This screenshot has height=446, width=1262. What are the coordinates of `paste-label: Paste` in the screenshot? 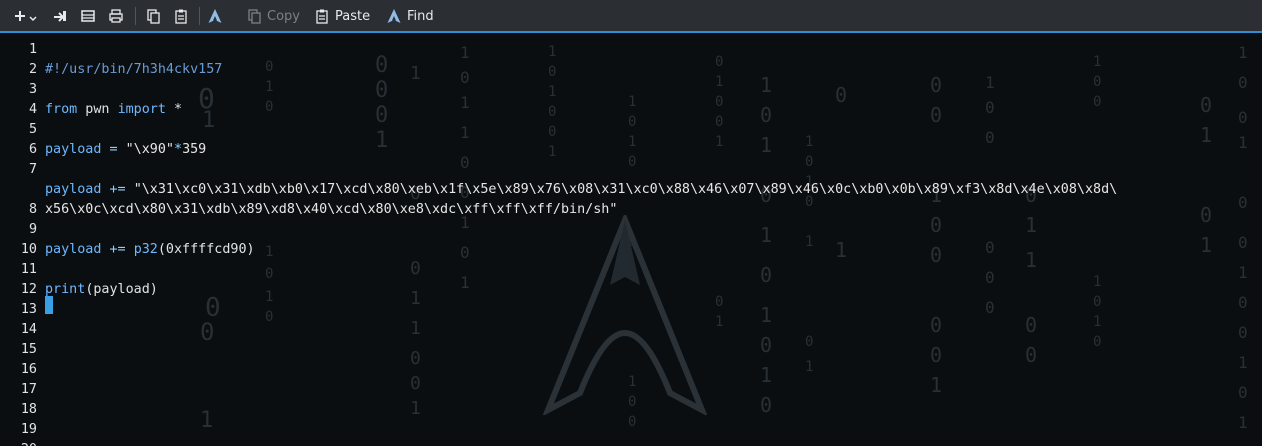 It's located at (353, 16).